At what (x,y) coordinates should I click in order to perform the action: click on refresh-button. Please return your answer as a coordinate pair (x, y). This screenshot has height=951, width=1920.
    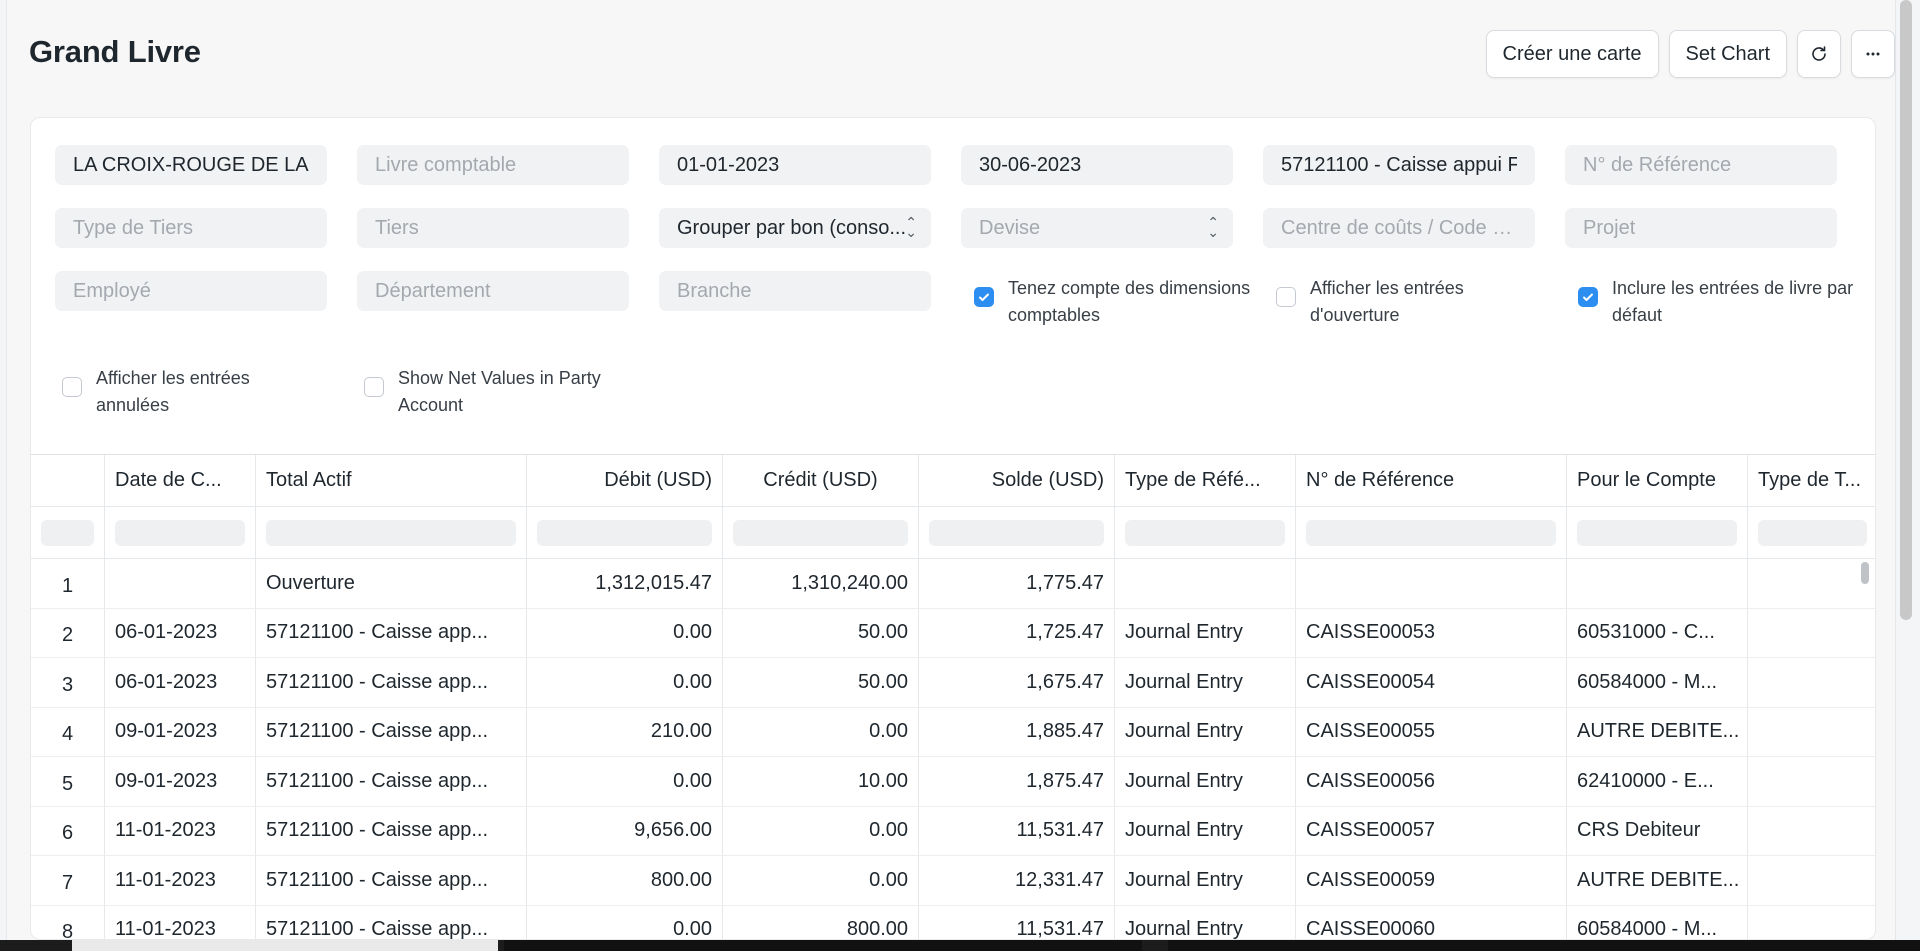
    Looking at the image, I should click on (1819, 54).